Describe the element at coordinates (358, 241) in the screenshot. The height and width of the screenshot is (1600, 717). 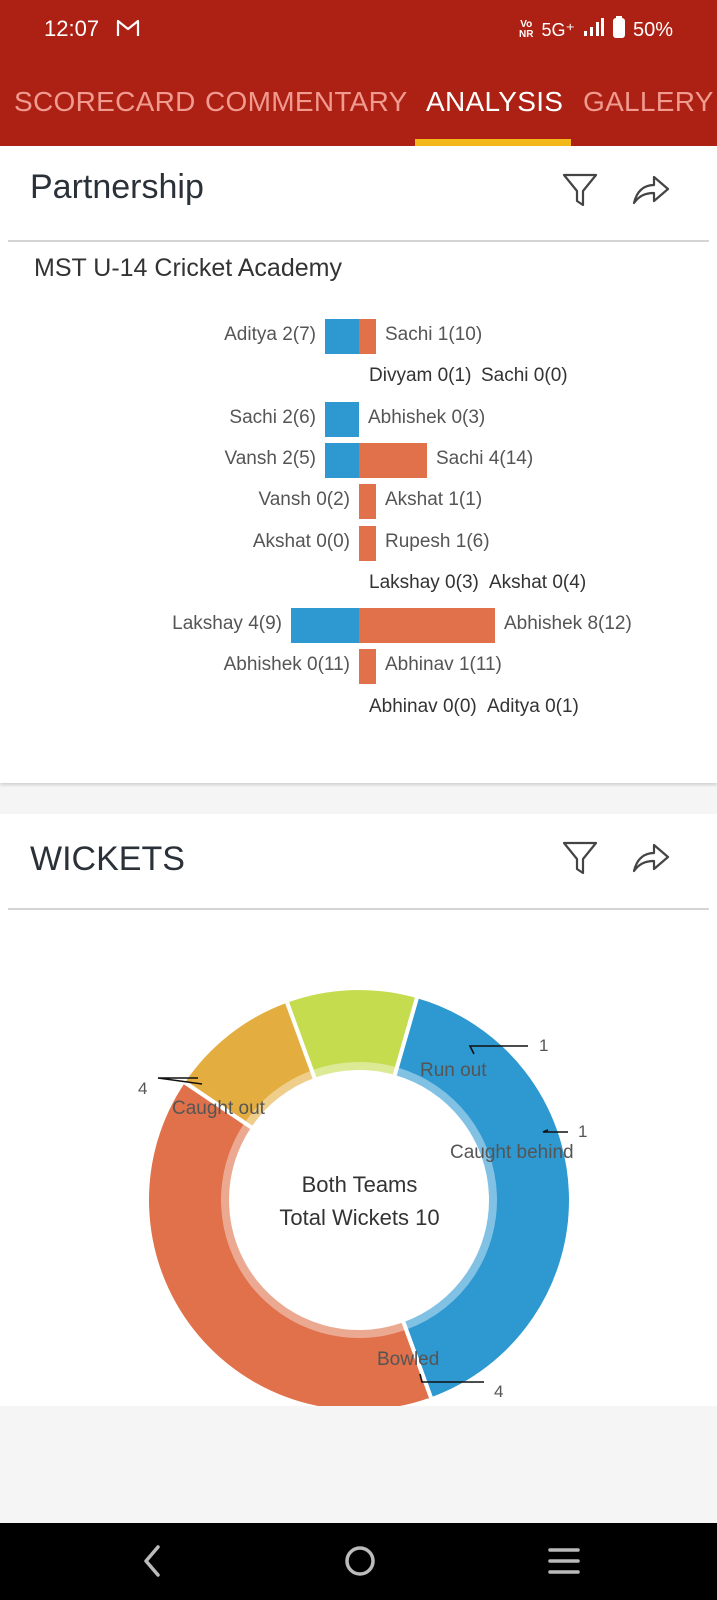
I see `partnership-divider` at that location.